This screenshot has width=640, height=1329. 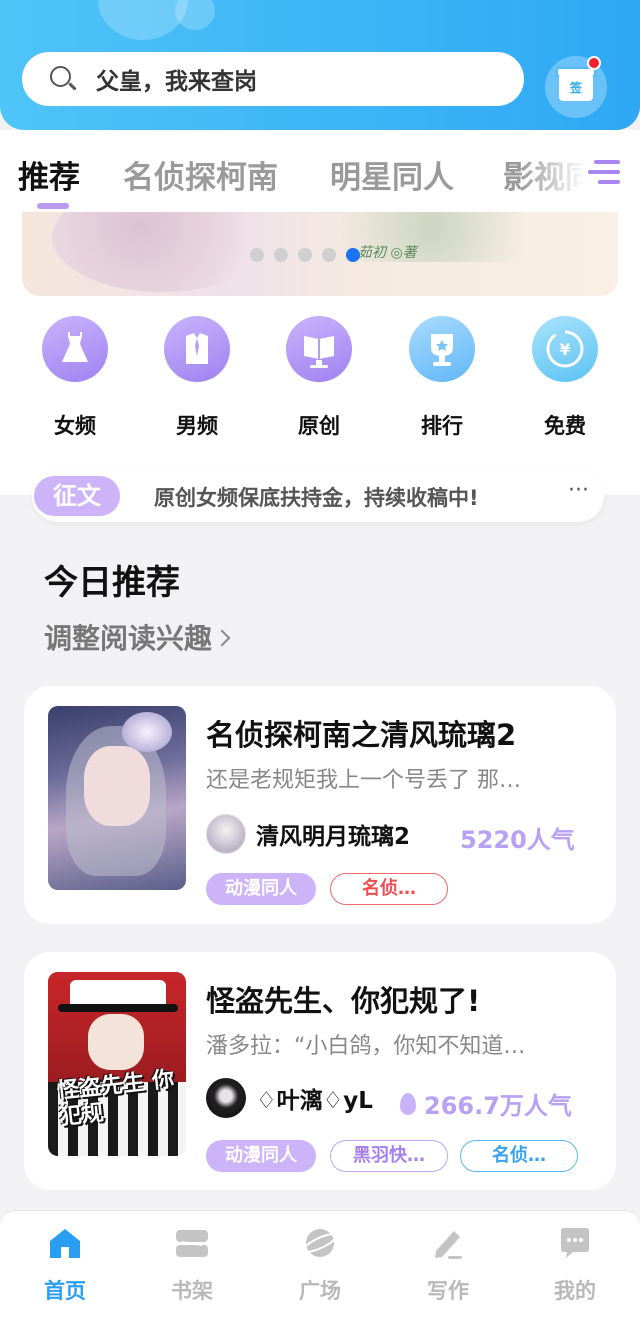 What do you see at coordinates (604, 172) in the screenshot?
I see `channel-menu-icon` at bounding box center [604, 172].